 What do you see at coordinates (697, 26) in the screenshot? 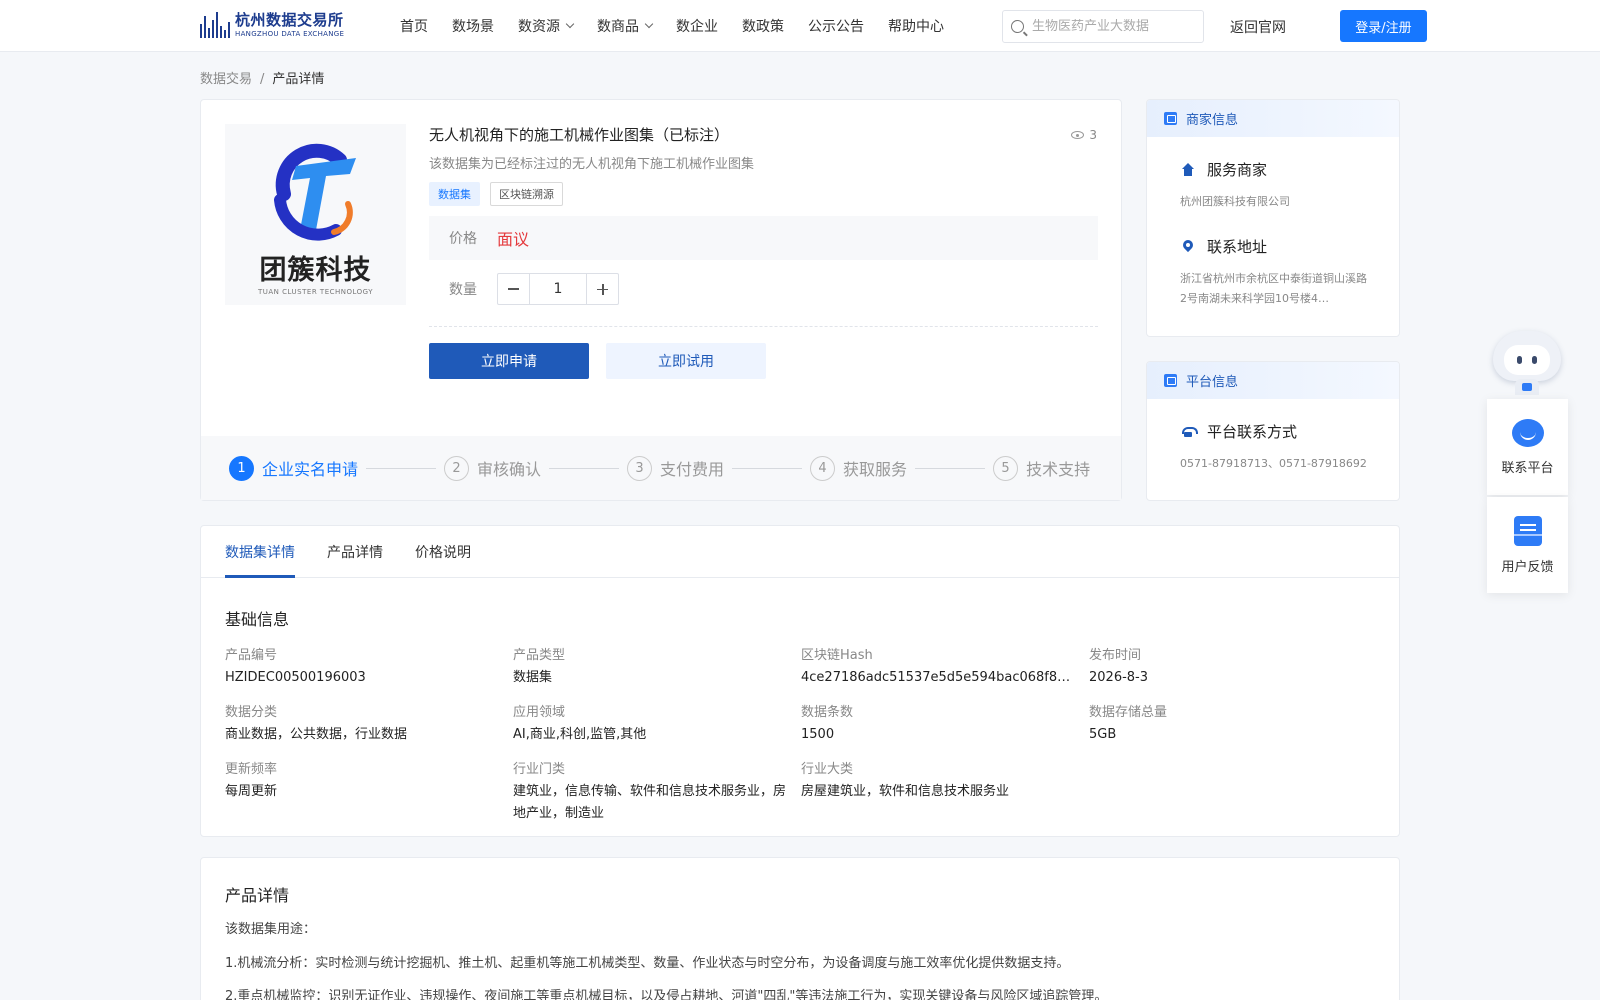
I see `nav-enterprises: 数企业` at bounding box center [697, 26].